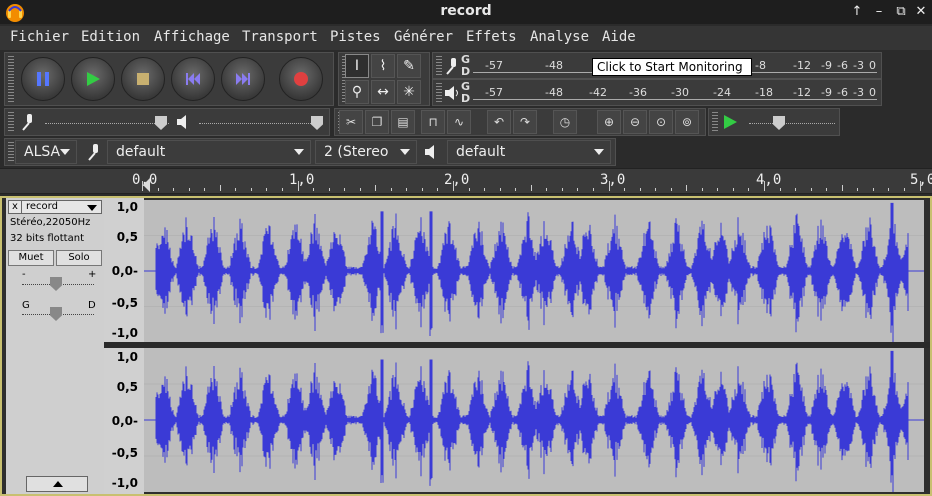  Describe the element at coordinates (491, 37) in the screenshot. I see `menu-effets: Effets` at that location.